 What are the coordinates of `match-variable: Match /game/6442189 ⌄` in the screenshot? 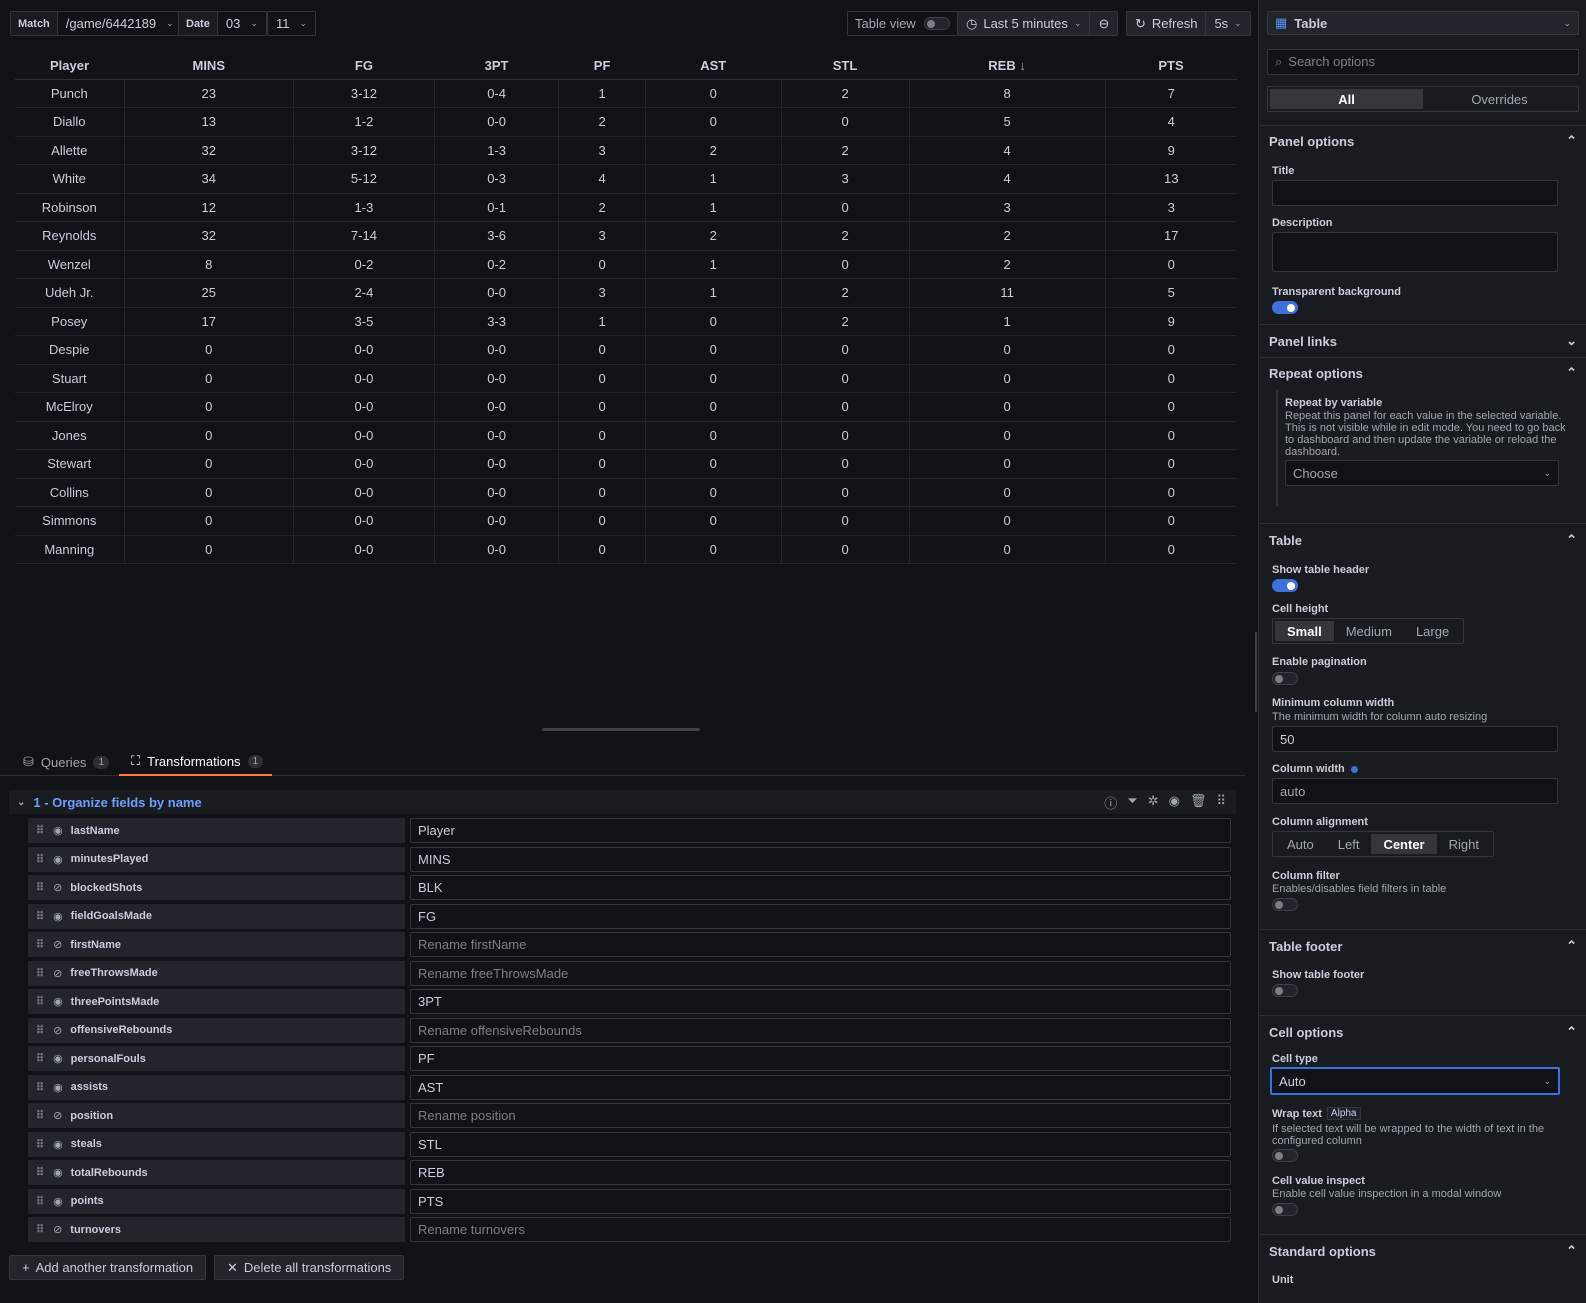 It's located at (96, 23).